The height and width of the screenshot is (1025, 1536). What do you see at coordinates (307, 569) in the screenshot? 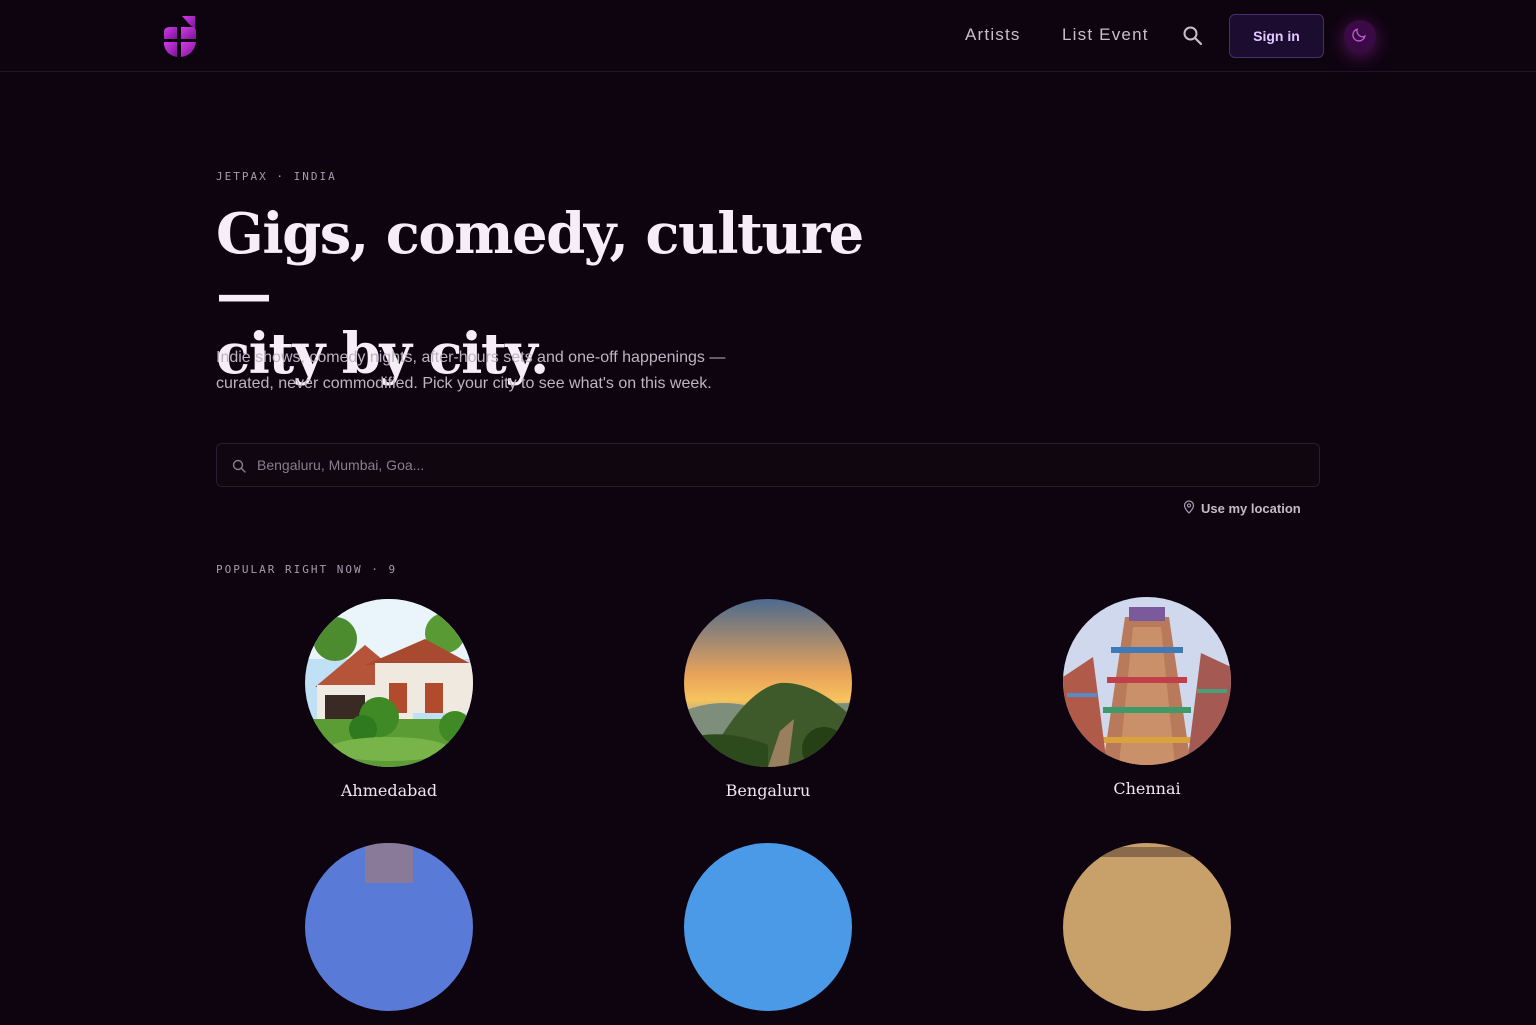
I see `popular-section-label: POPULAR RIGHT NOW · 9` at bounding box center [307, 569].